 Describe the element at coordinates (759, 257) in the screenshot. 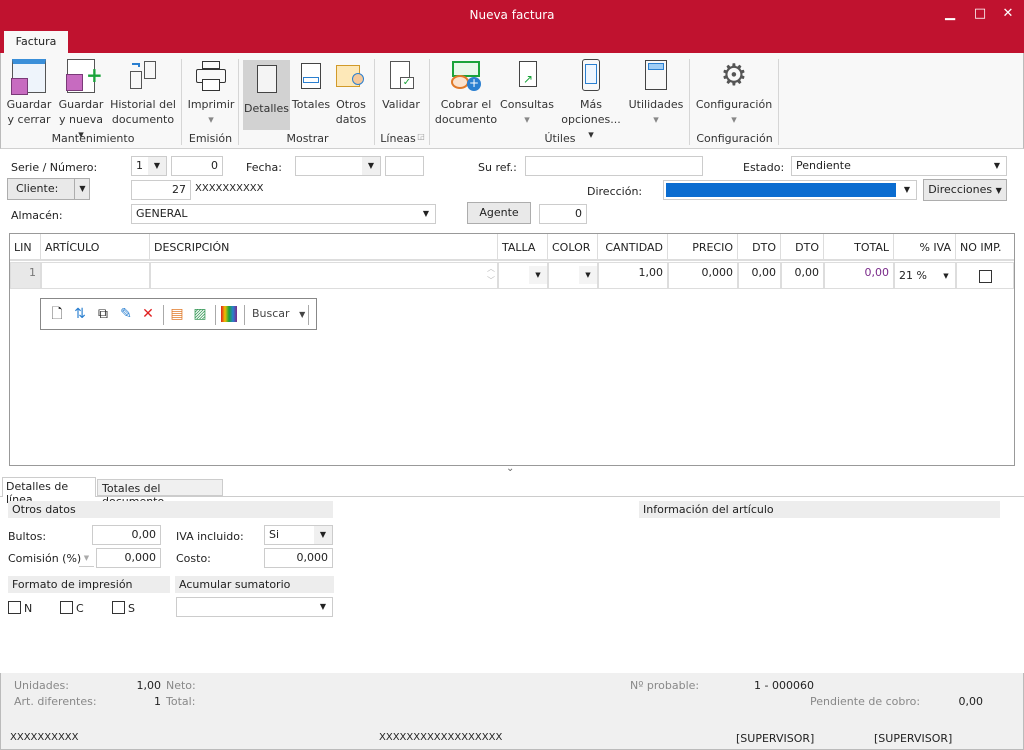

I see `col-dto1: DTO 1` at that location.